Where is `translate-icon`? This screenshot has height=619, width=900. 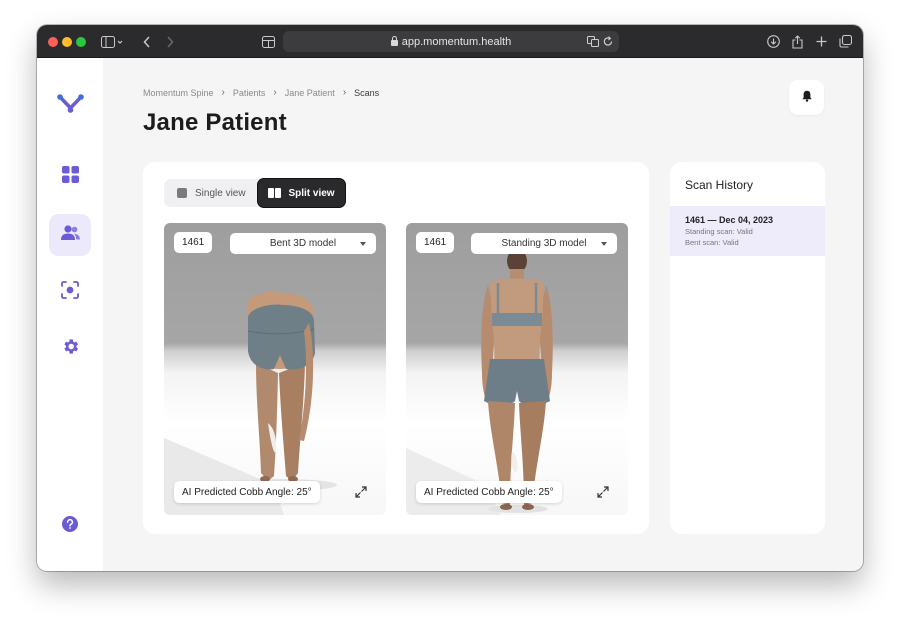
translate-icon is located at coordinates (593, 43).